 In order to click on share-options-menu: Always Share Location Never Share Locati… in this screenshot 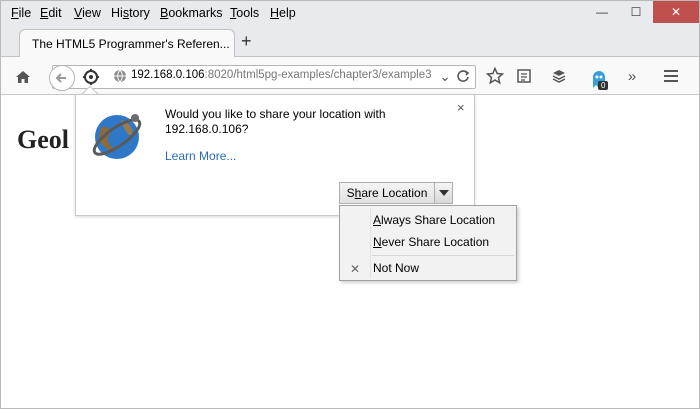, I will do `click(428, 243)`.